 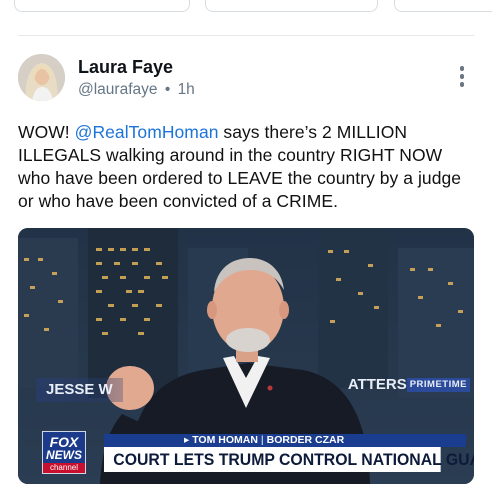 I want to click on mention-link: @RealTomHoman, so click(x=147, y=132).